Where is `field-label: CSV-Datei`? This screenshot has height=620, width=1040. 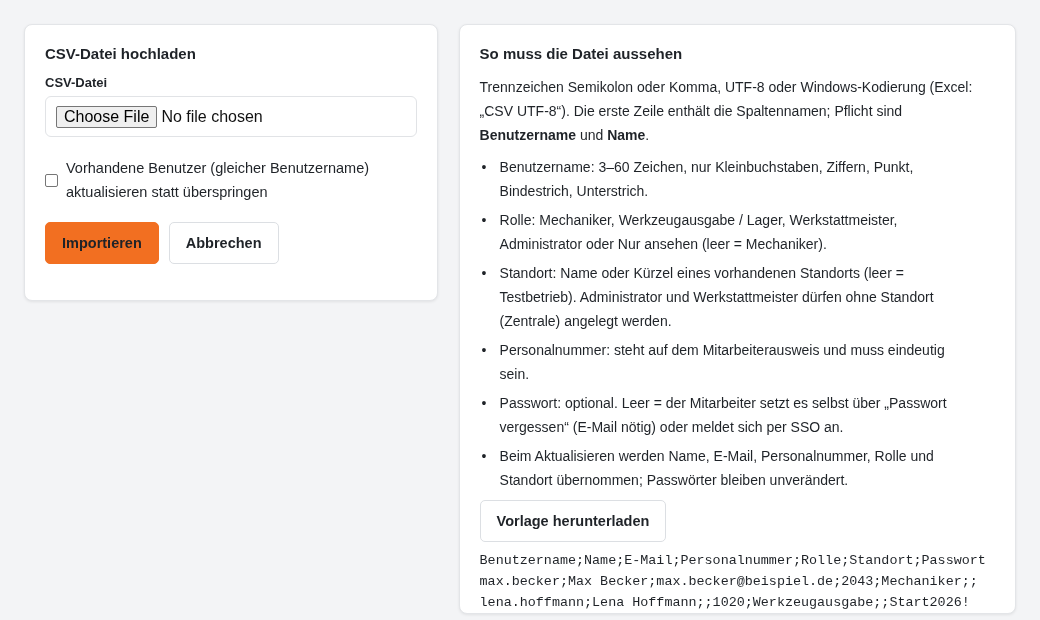 field-label: CSV-Datei is located at coordinates (76, 82).